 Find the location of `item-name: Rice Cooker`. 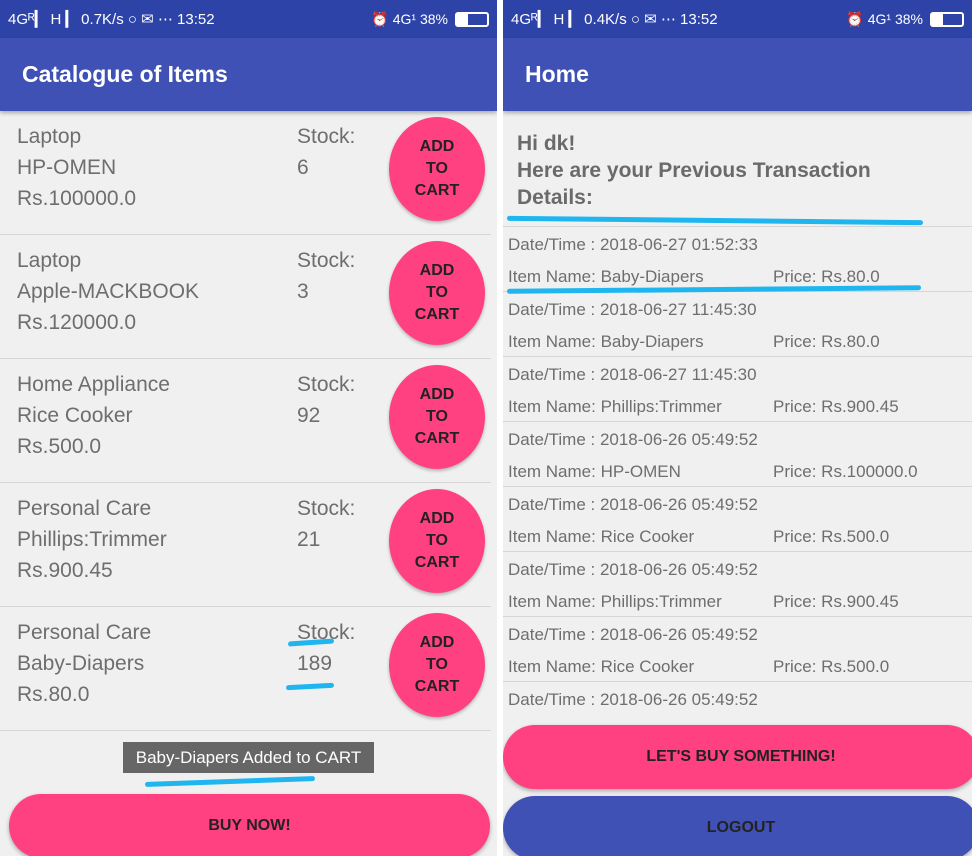

item-name: Rice Cooker is located at coordinates (75, 415).